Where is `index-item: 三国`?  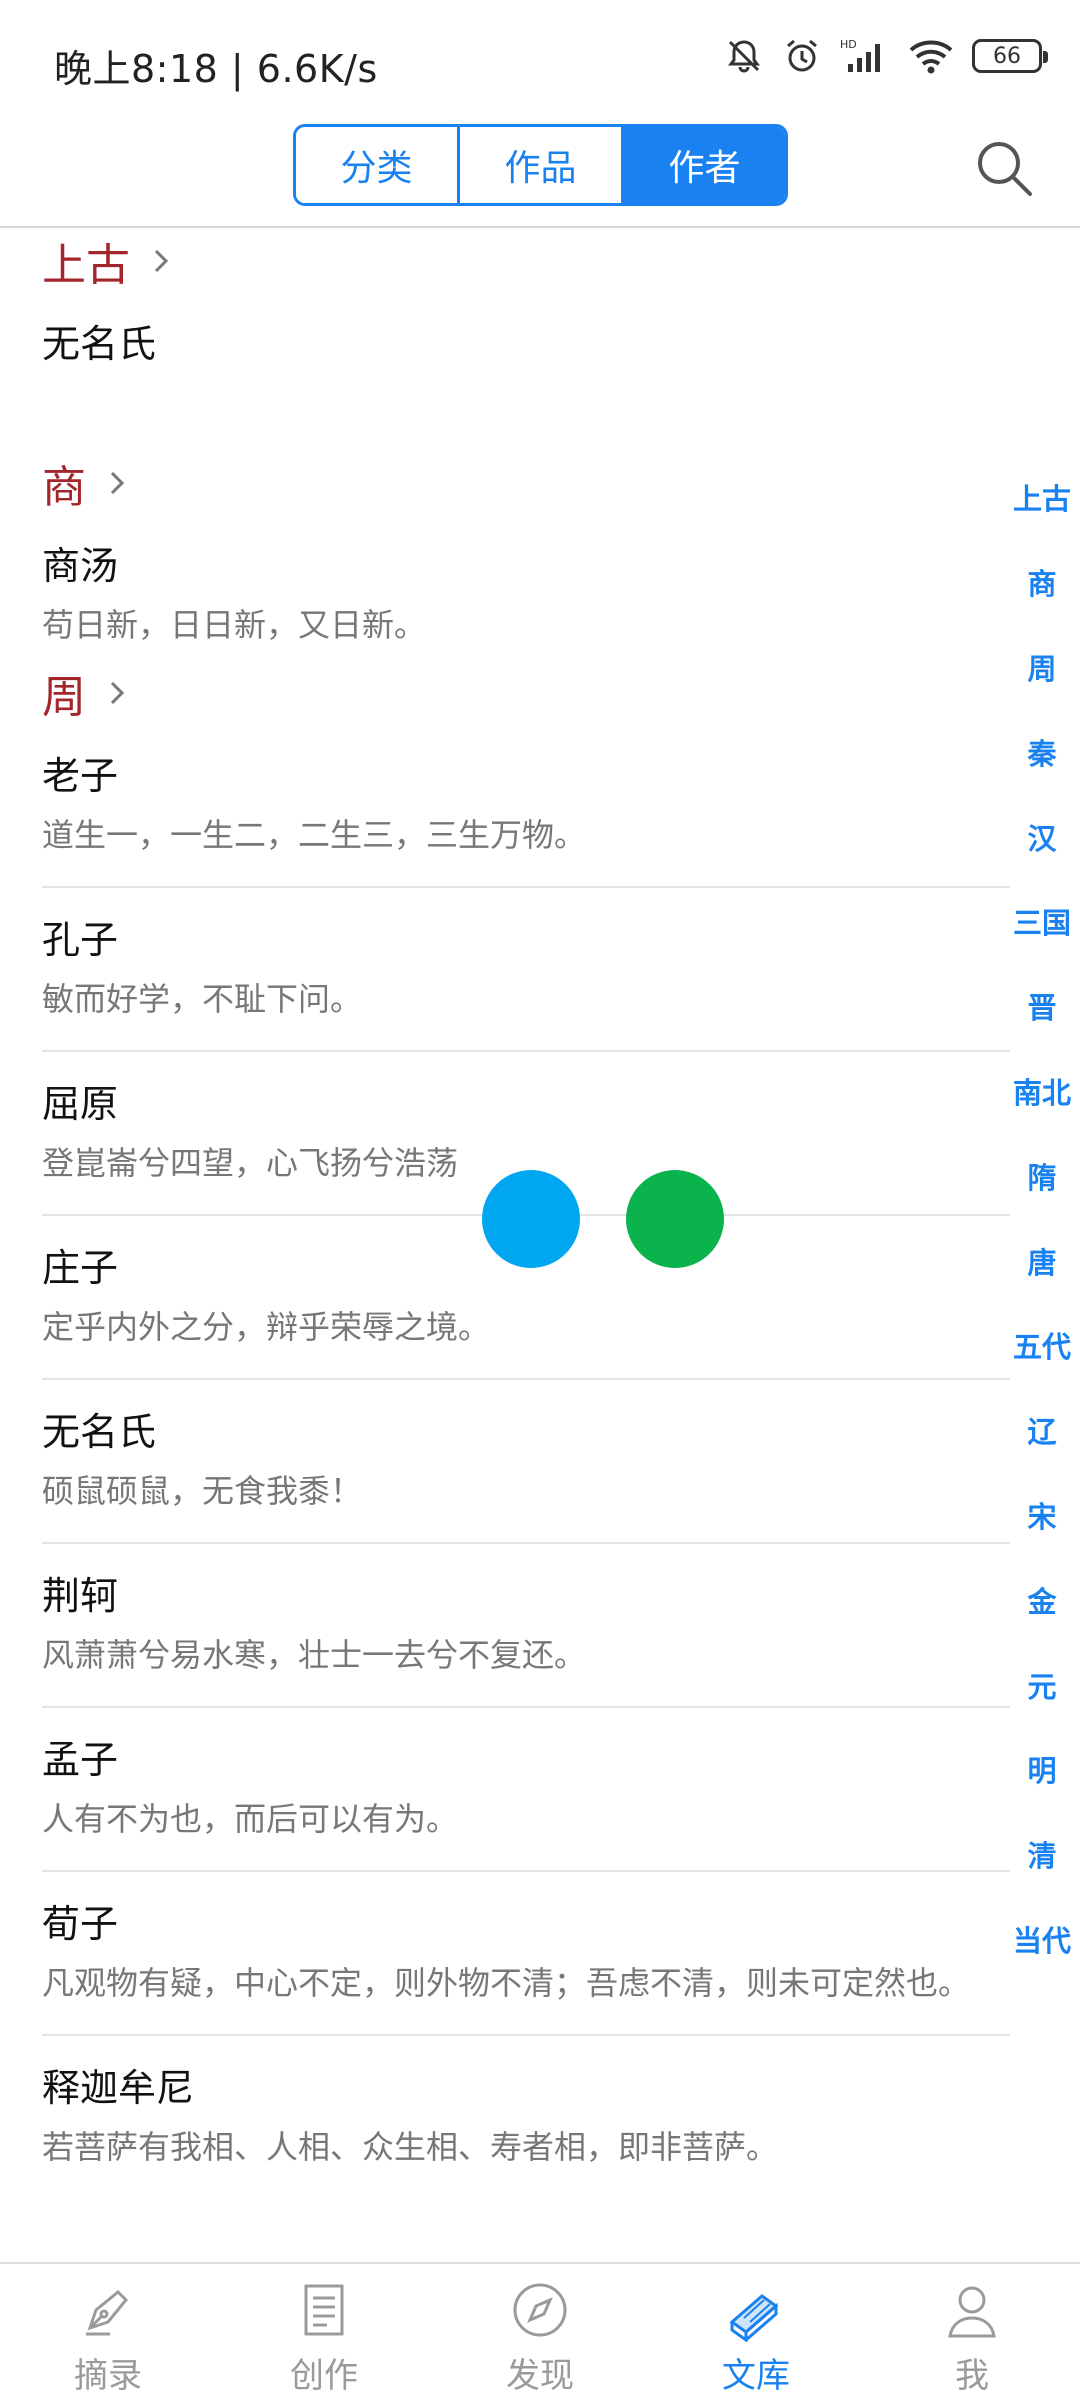 index-item: 三国 is located at coordinates (1042, 921).